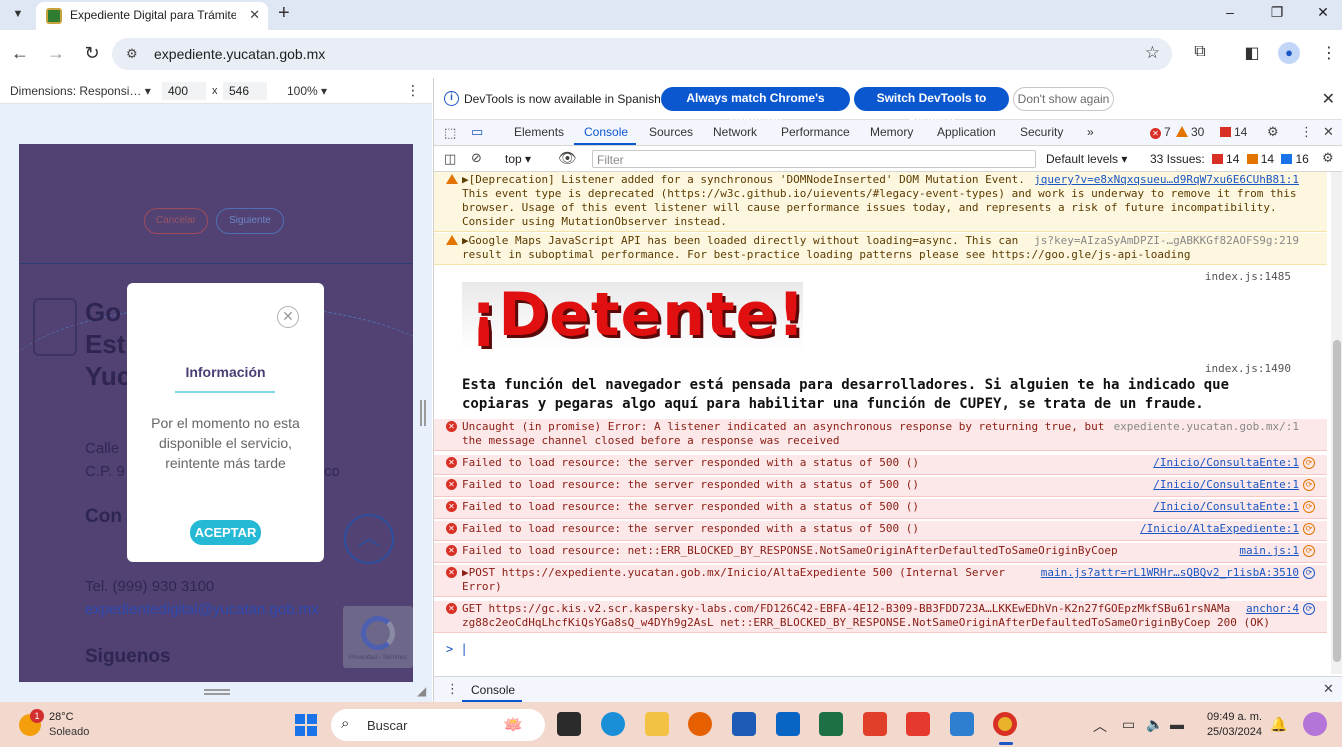 Image resolution: width=1342 pixels, height=747 pixels. What do you see at coordinates (378, 637) in the screenshot?
I see `recaptcha-badge: Privacidad - Términos` at bounding box center [378, 637].